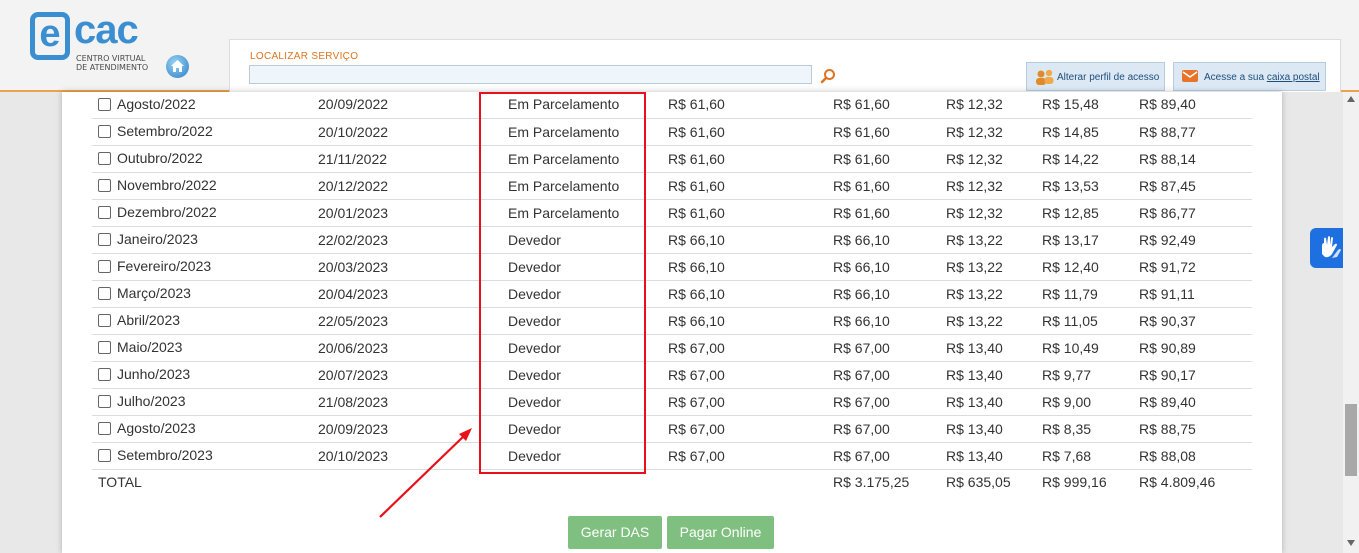  Describe the element at coordinates (353, 266) in the screenshot. I see `cell-text: 20/03/2023` at that location.